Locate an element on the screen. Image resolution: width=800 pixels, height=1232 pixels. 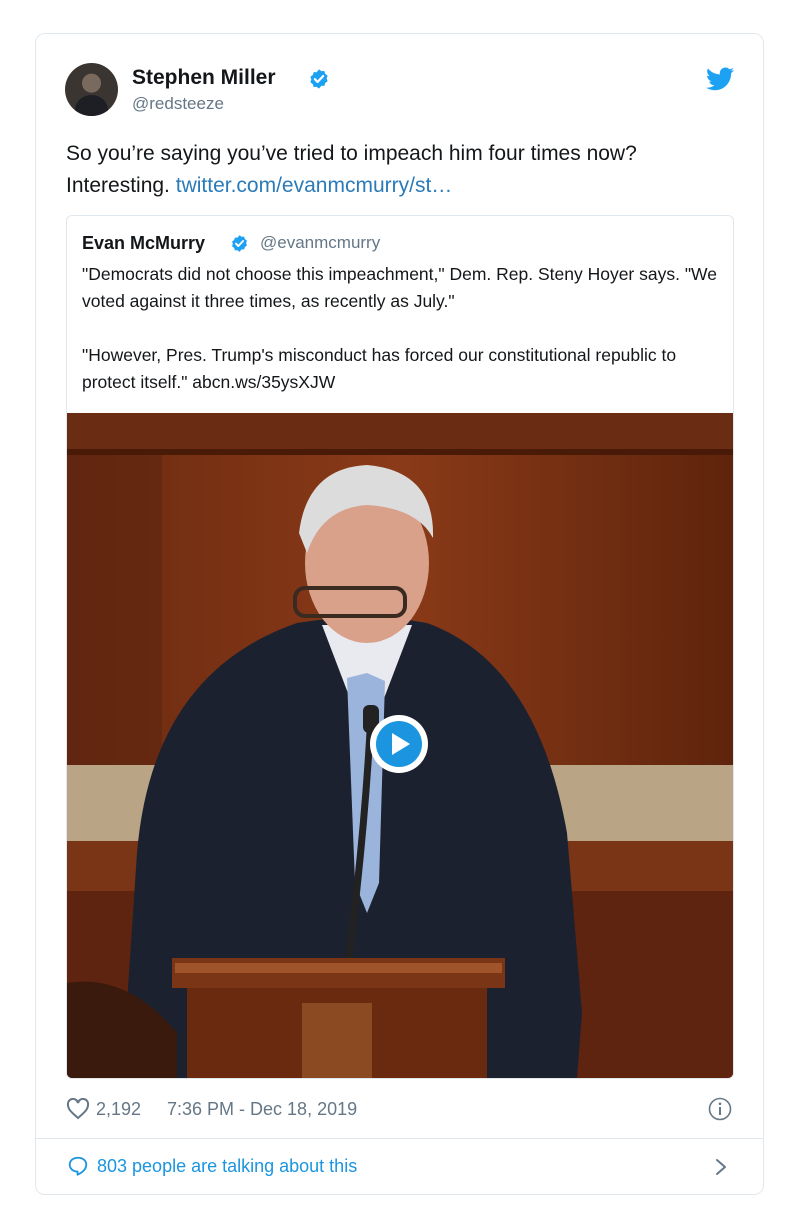
chevron-right-icon is located at coordinates (721, 1167).